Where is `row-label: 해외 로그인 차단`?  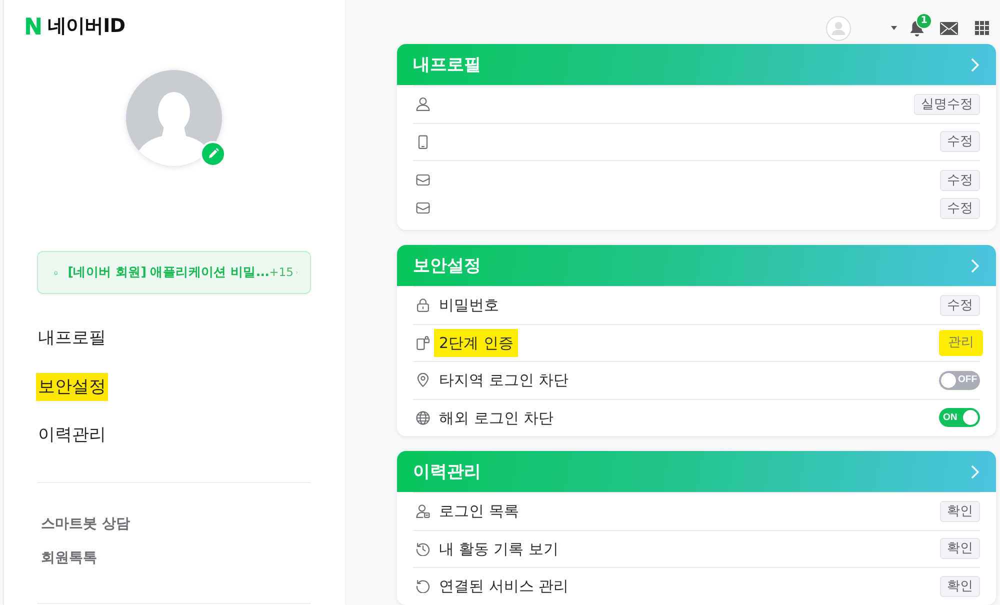
row-label: 해외 로그인 차단 is located at coordinates (496, 418).